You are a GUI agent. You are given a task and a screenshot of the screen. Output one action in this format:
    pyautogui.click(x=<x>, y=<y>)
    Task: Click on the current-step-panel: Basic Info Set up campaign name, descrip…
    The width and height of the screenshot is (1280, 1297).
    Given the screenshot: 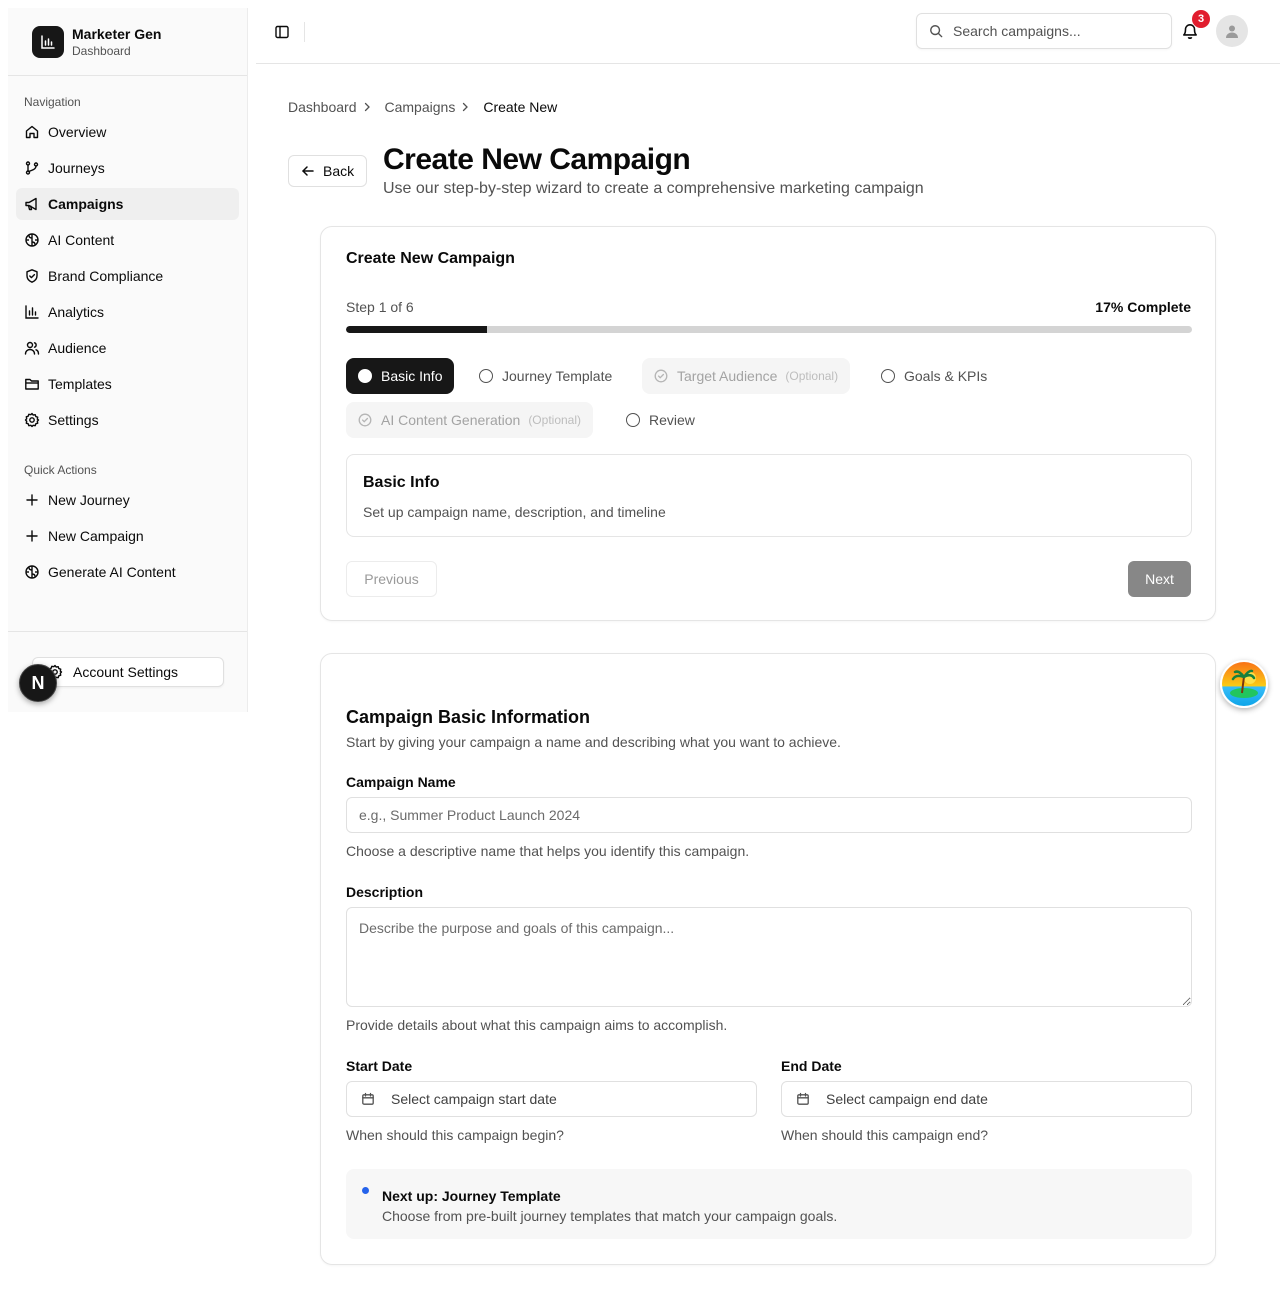 What is the action you would take?
    pyautogui.click(x=769, y=495)
    